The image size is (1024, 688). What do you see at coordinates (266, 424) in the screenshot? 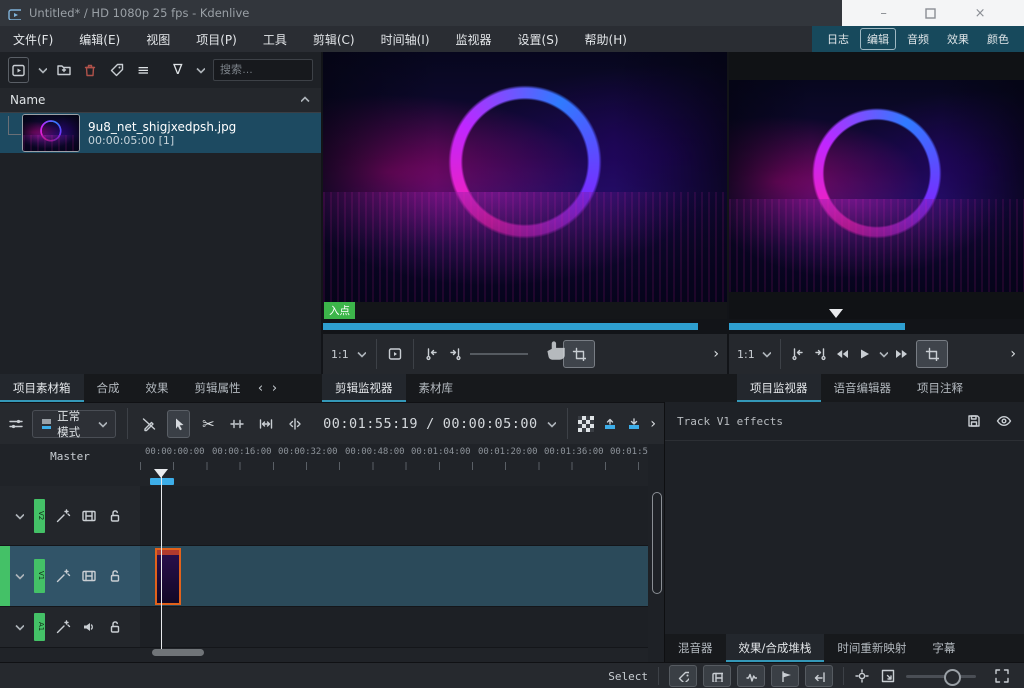
I see `insert-zone-button` at bounding box center [266, 424].